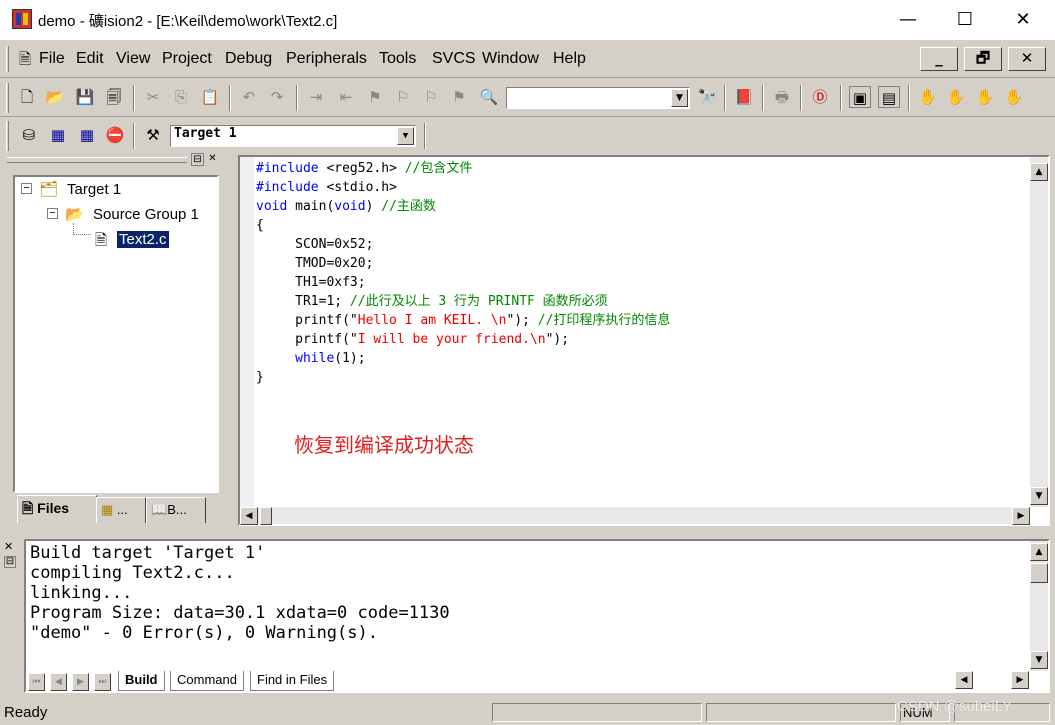 This screenshot has height=725, width=1055. I want to click on tree-file-text2: Text2.c, so click(143, 239).